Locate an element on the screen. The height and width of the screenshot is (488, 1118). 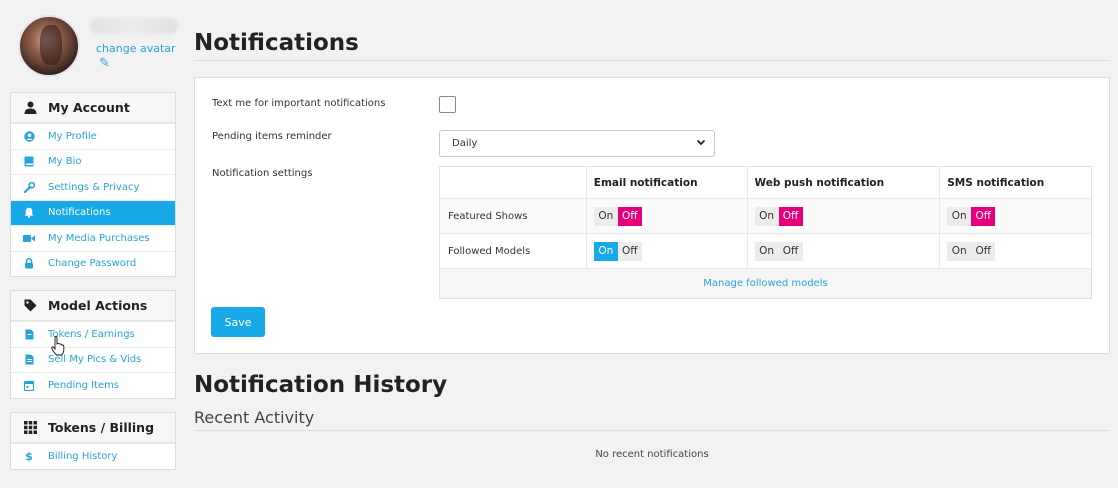
sidebar-item-label: Pending Items is located at coordinates (84, 385).